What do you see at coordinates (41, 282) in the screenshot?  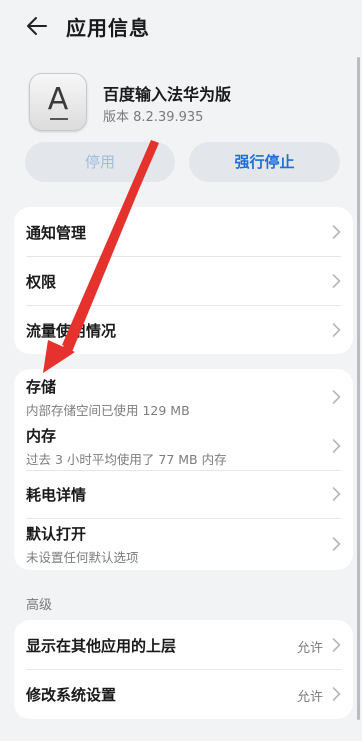 I see `item-label: 权限` at bounding box center [41, 282].